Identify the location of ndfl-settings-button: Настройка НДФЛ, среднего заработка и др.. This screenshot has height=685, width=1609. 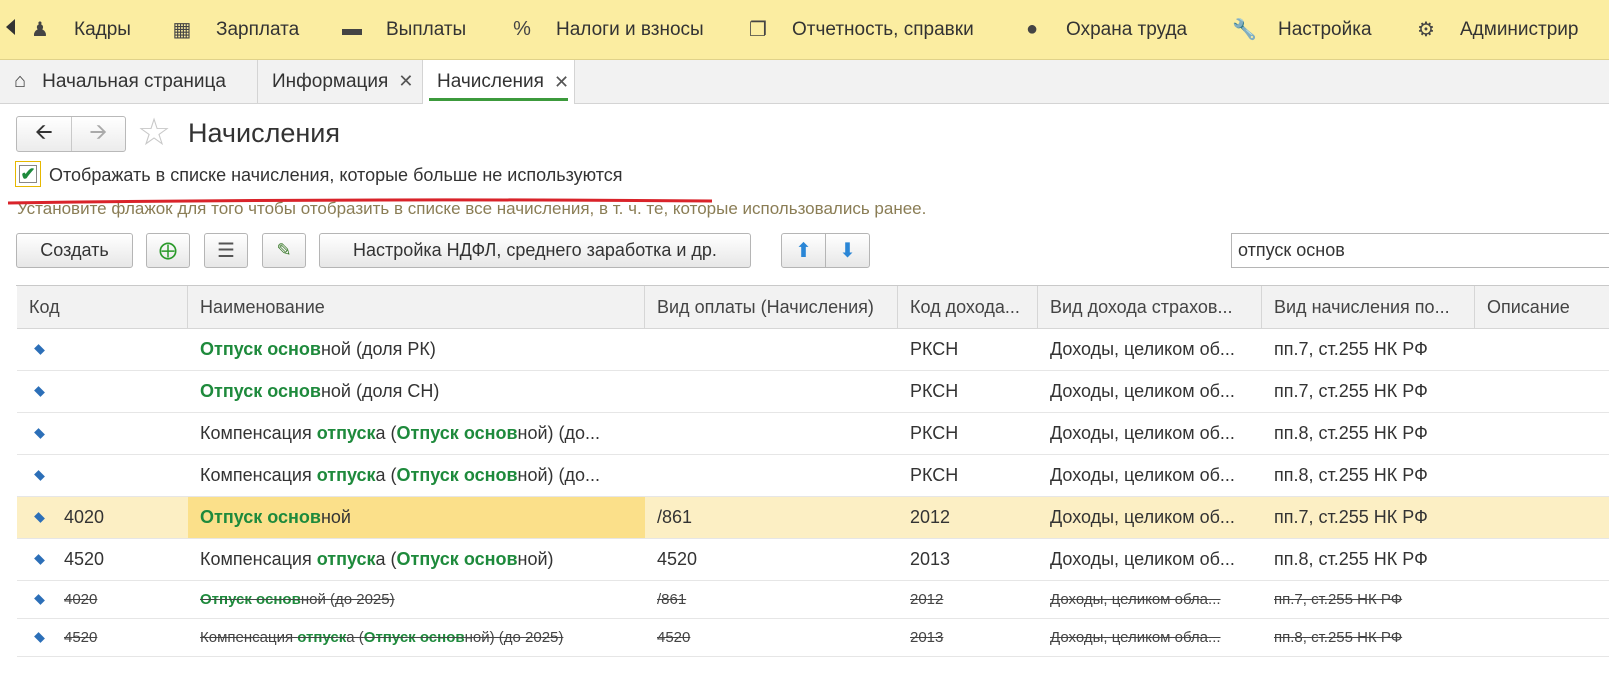
(535, 250).